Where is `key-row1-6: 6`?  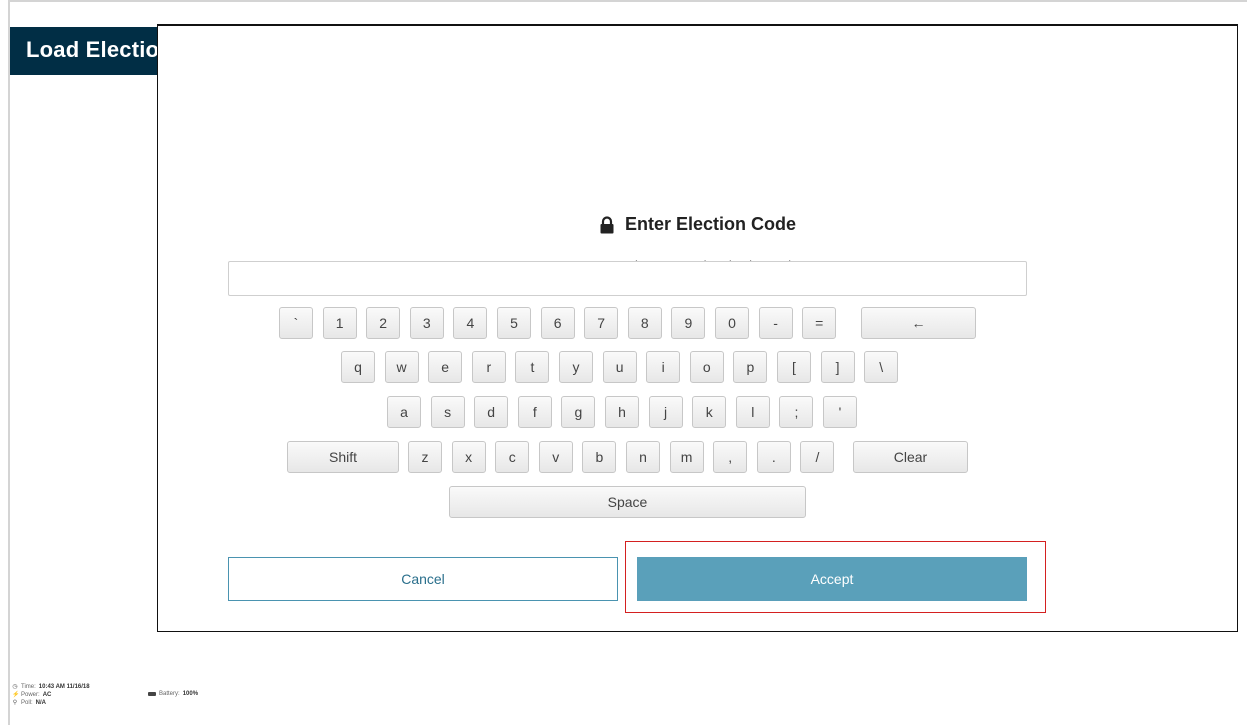 key-row1-6: 6 is located at coordinates (557, 323).